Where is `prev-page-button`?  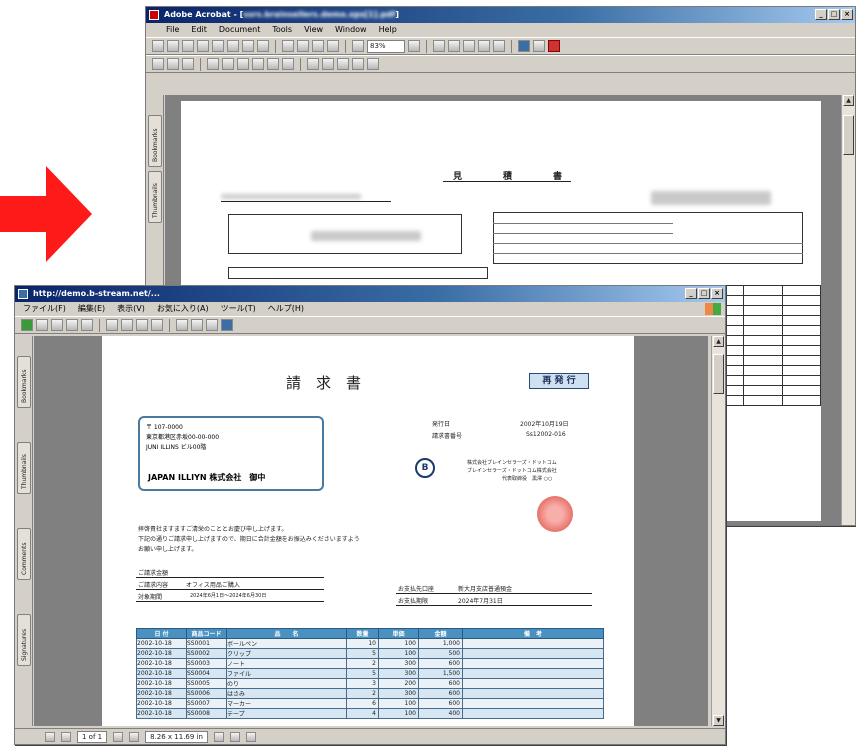
prev-page-button is located at coordinates (66, 736).